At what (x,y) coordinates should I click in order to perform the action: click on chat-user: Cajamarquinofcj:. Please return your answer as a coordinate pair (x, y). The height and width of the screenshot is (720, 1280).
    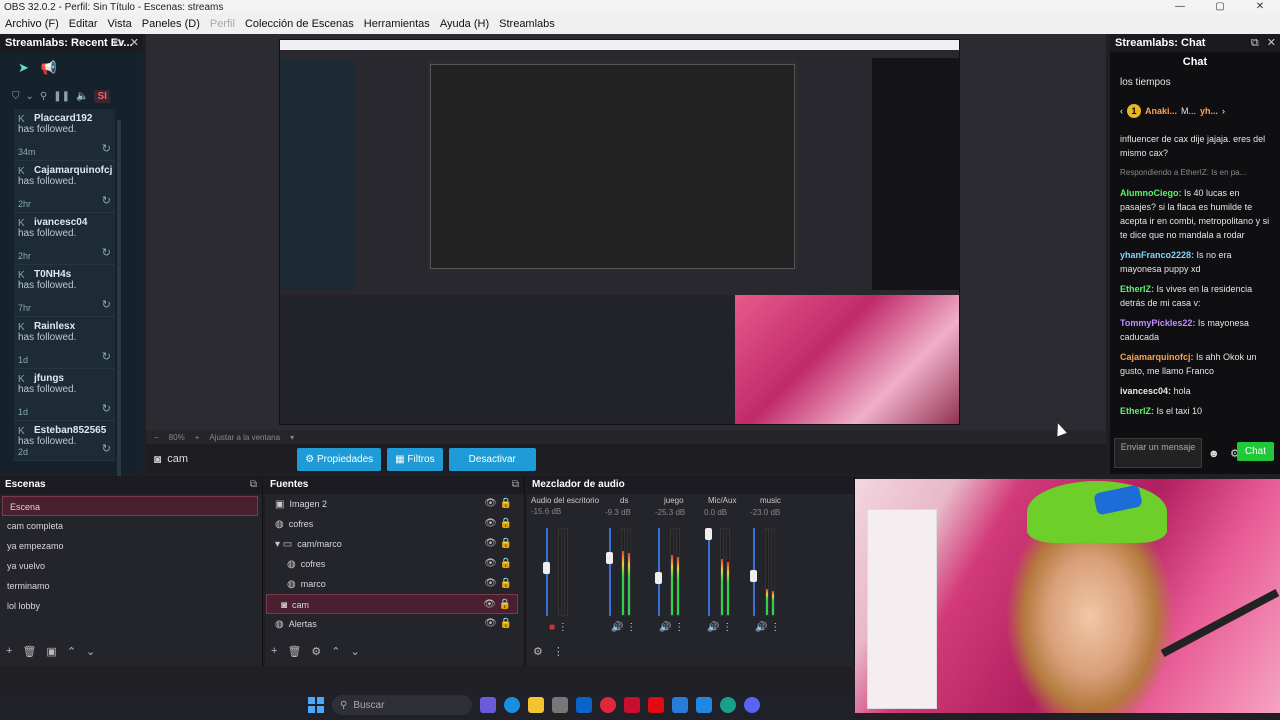
    Looking at the image, I should click on (1157, 357).